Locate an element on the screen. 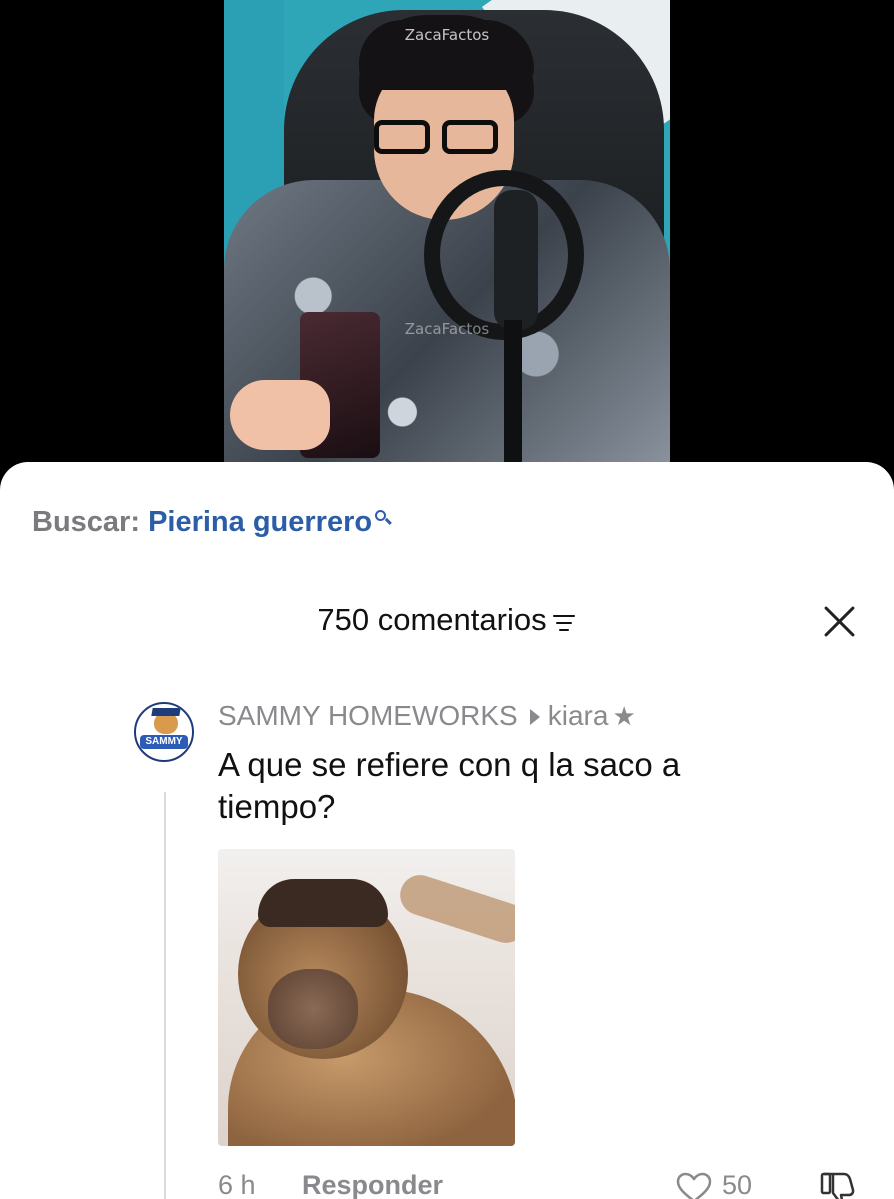 The height and width of the screenshot is (1199, 894). monkey-arm-graphic is located at coordinates (455, 909).